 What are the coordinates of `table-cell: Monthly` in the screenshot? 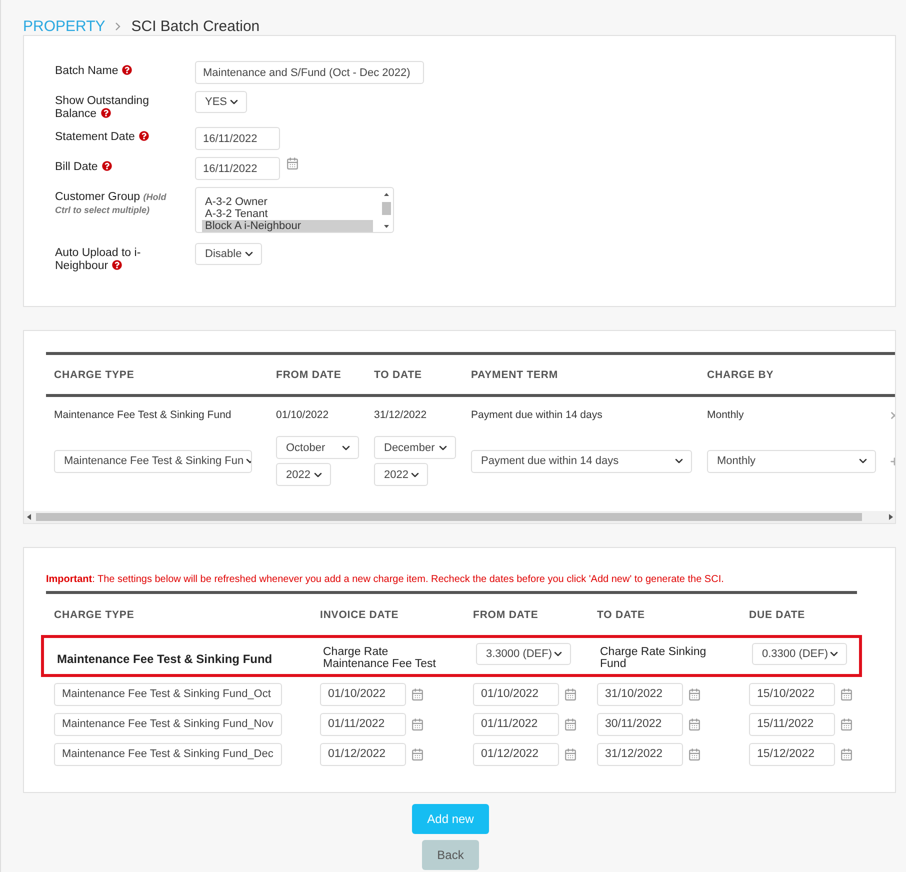 It's located at (725, 415).